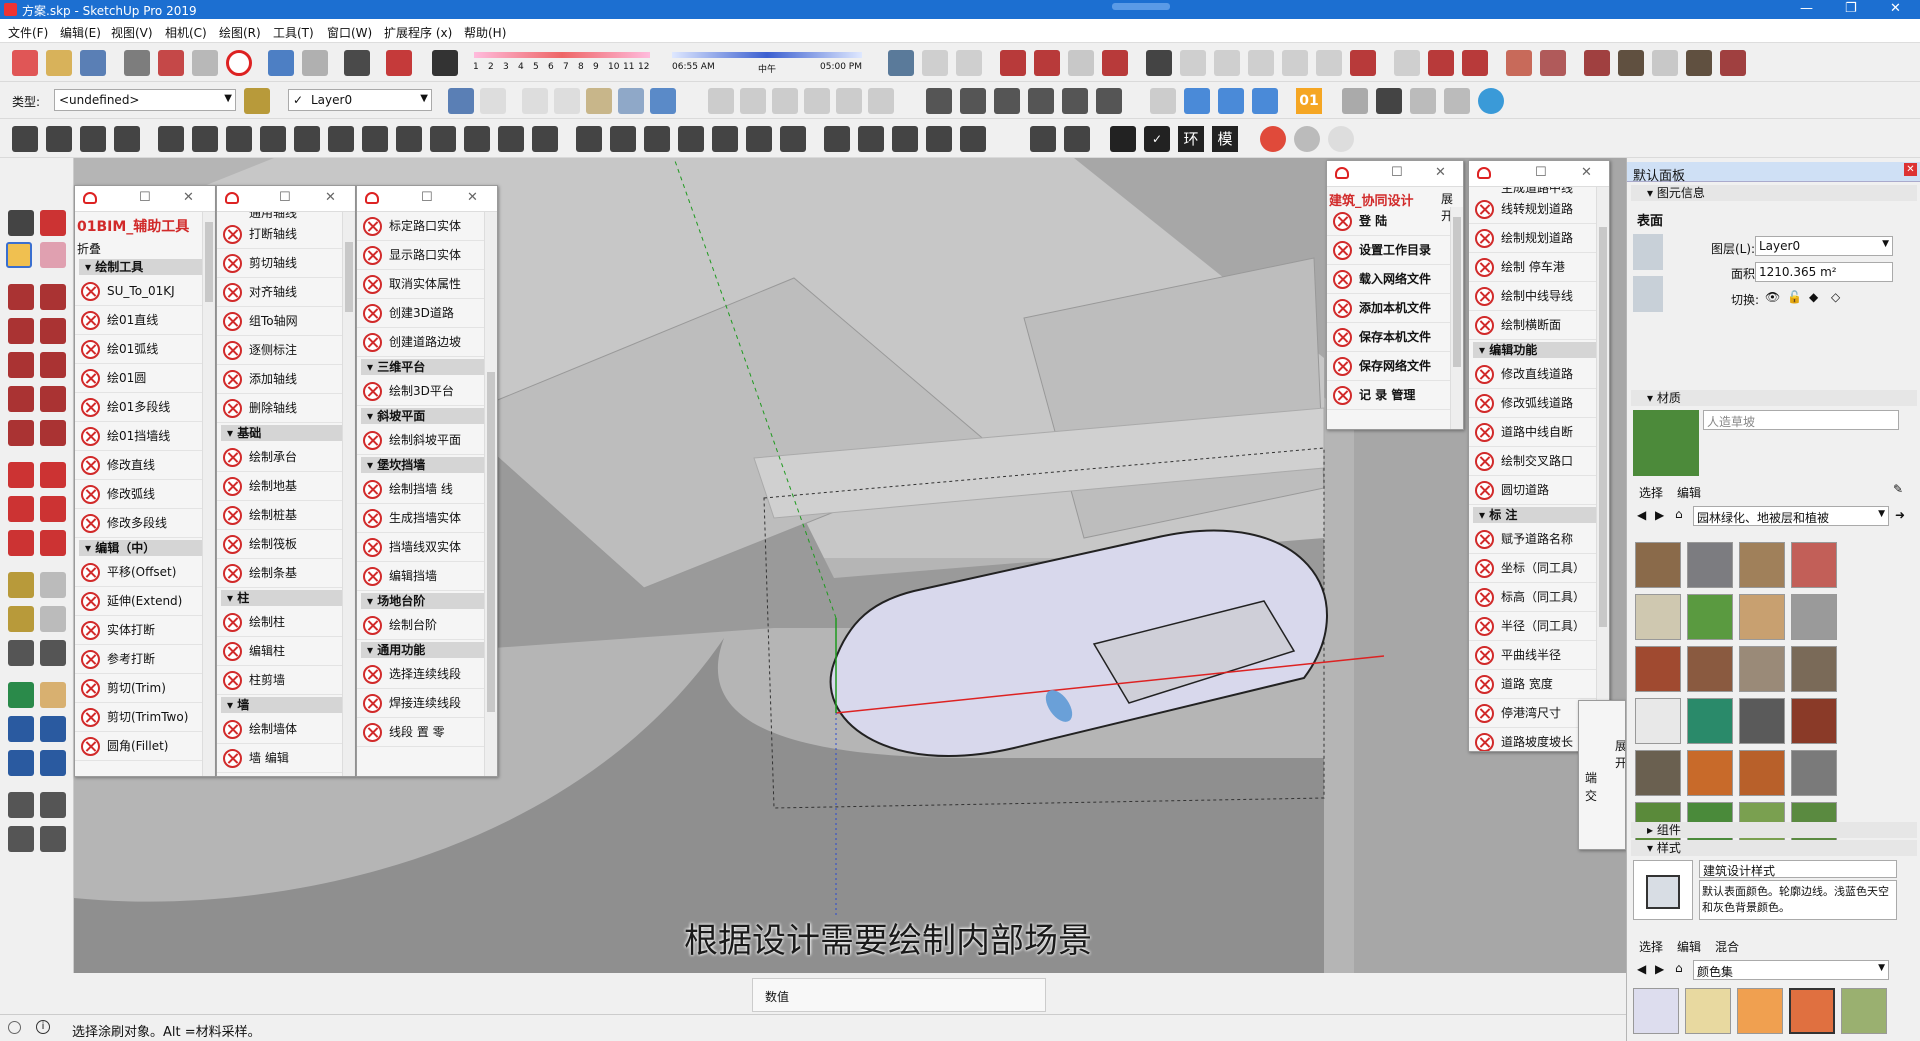  Describe the element at coordinates (281, 63) in the screenshot. I see `undo-icon` at that location.